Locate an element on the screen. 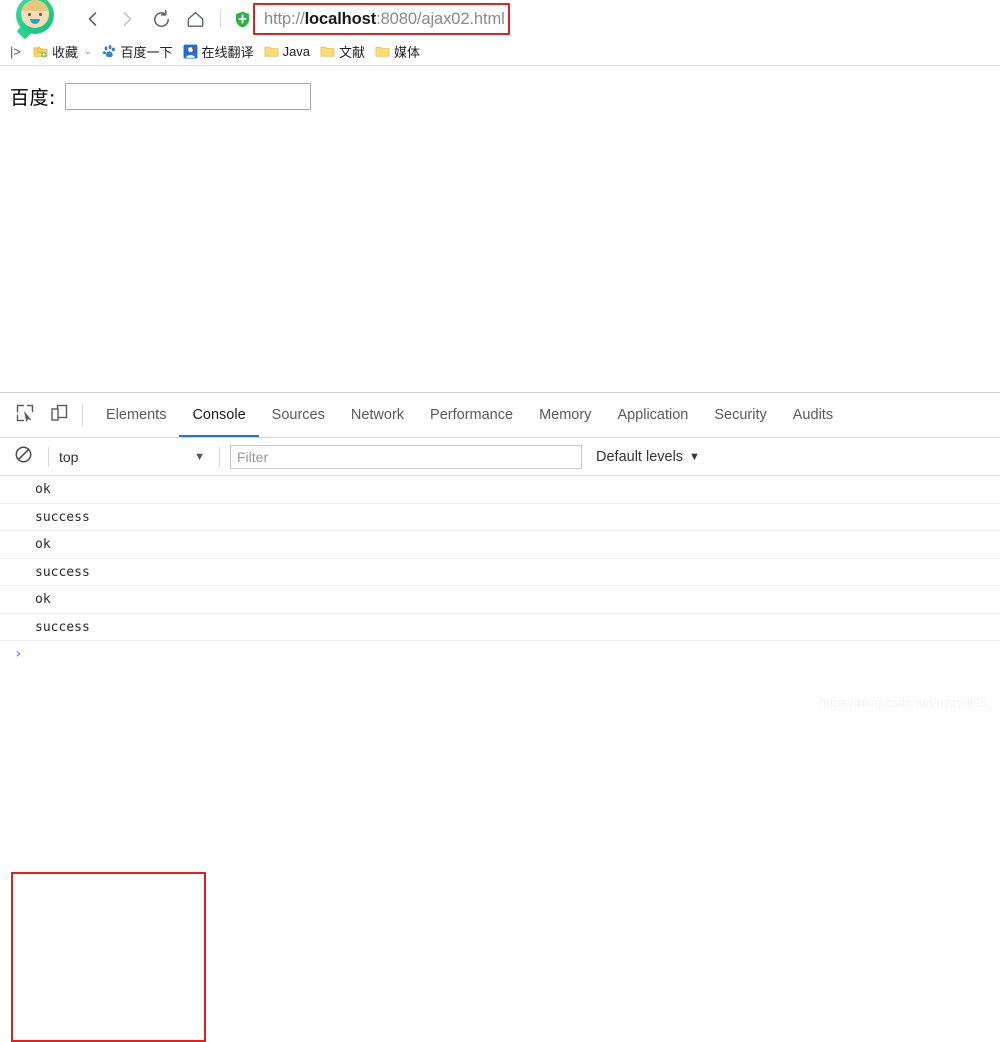 The width and height of the screenshot is (1000, 1042). star-folder-icon is located at coordinates (40, 51).